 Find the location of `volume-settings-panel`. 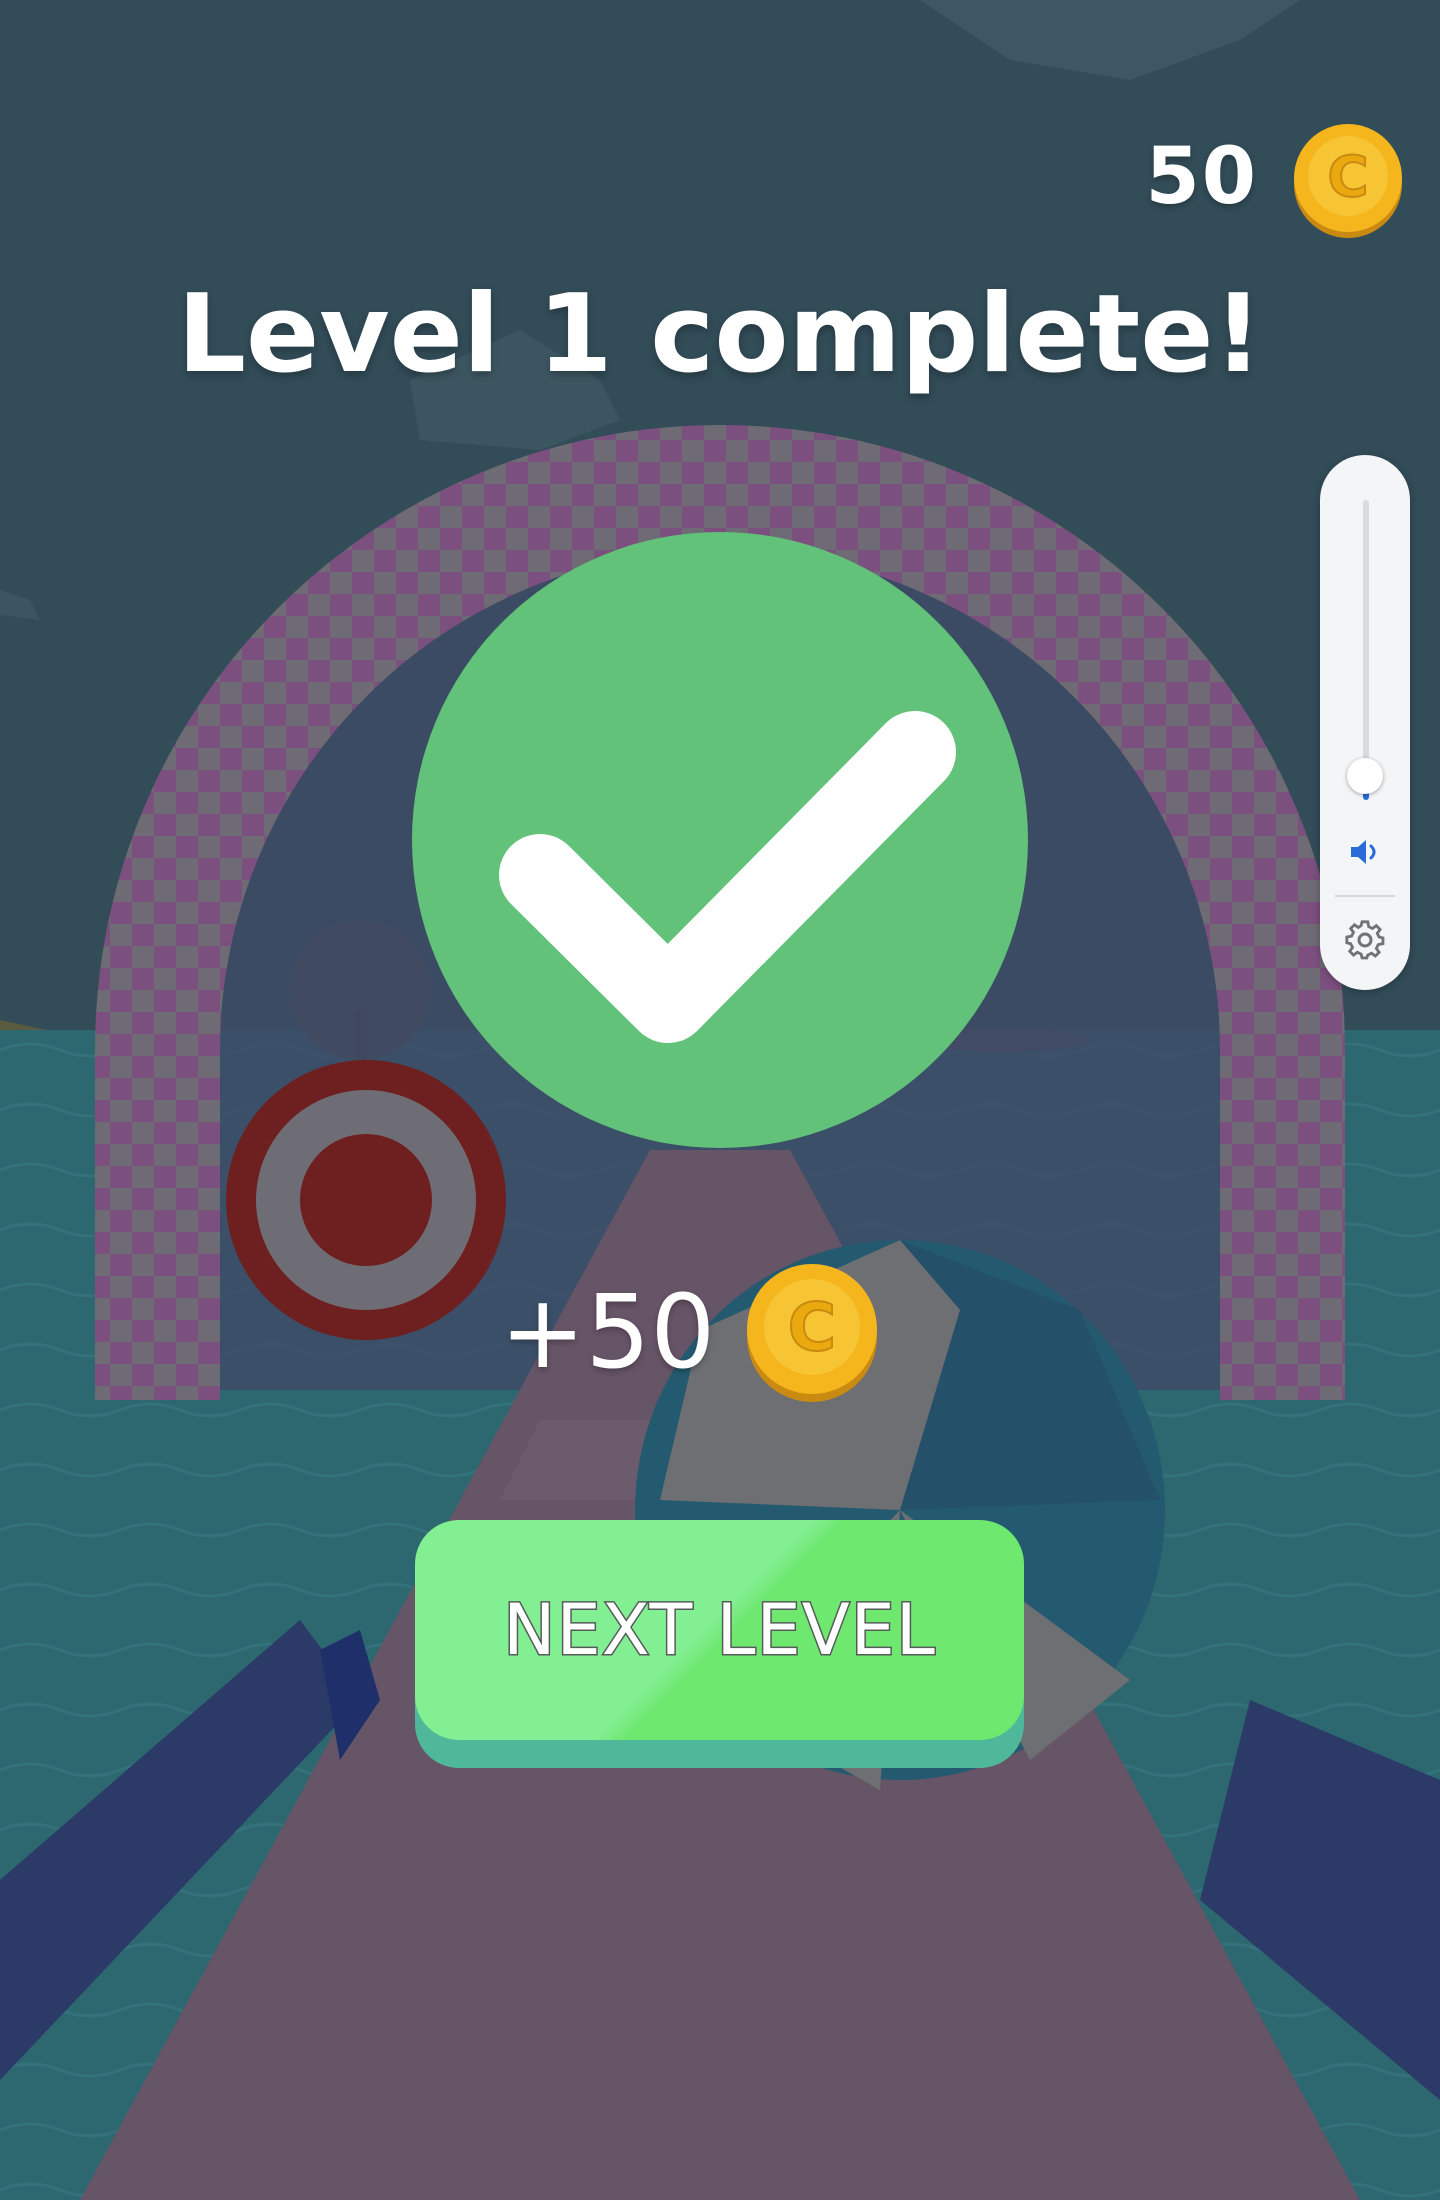

volume-settings-panel is located at coordinates (1365, 722).